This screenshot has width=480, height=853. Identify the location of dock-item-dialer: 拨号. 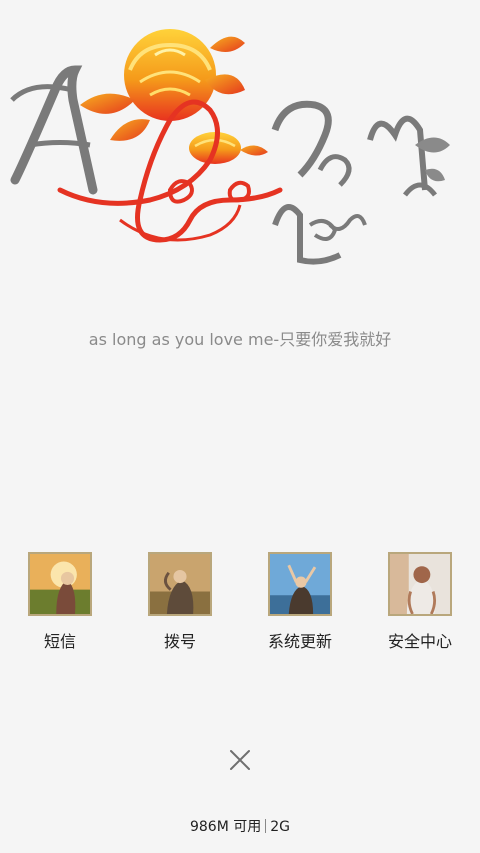
(180, 602).